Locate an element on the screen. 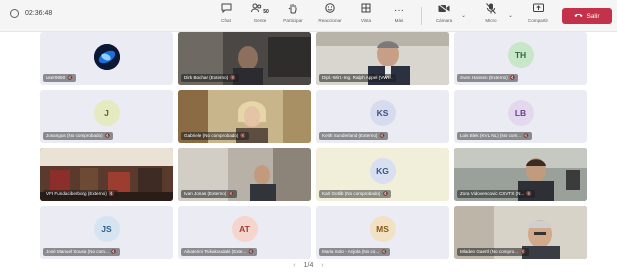 The height and width of the screenshot is (276, 617). participant-tile: Gabriele (No comprobado) 🔇 is located at coordinates (244, 116).